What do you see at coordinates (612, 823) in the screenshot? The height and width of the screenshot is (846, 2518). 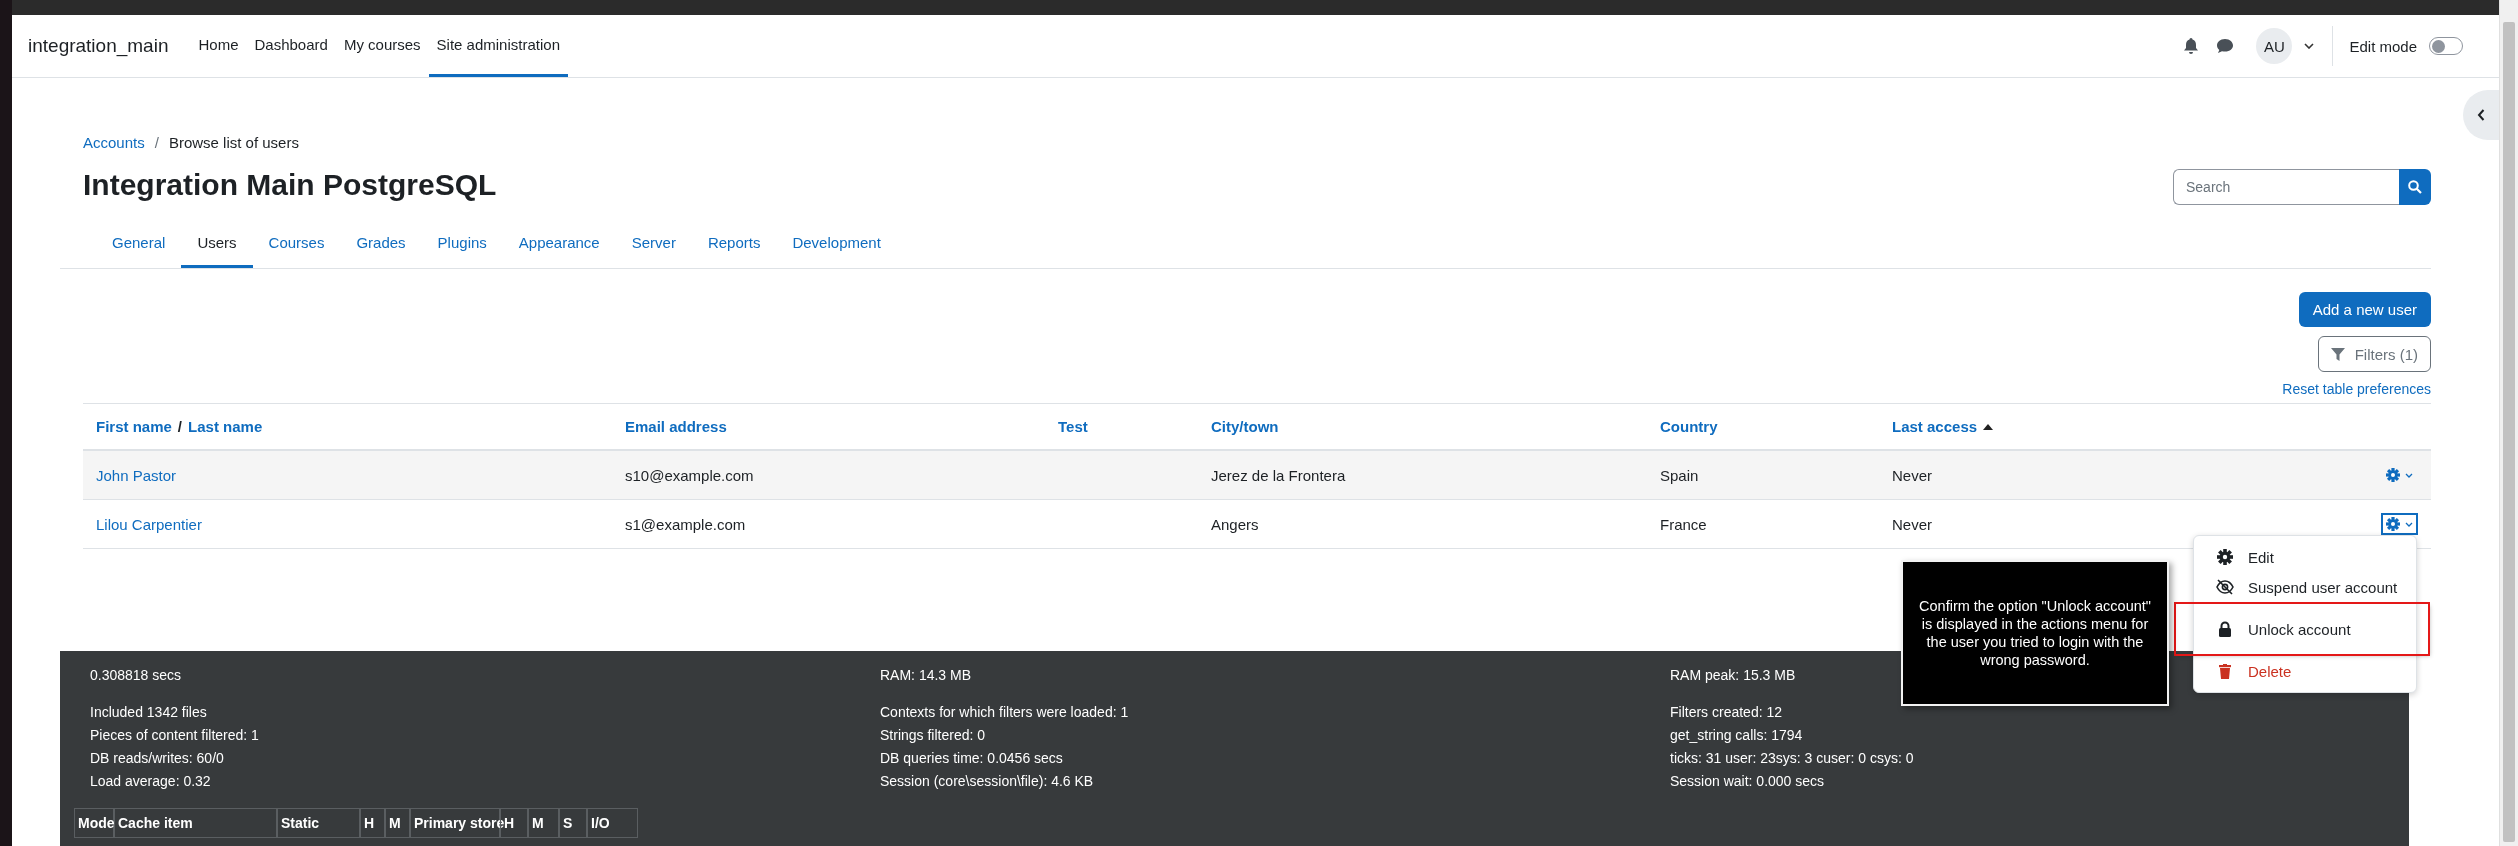 I see `cache-table-header: I/O` at bounding box center [612, 823].